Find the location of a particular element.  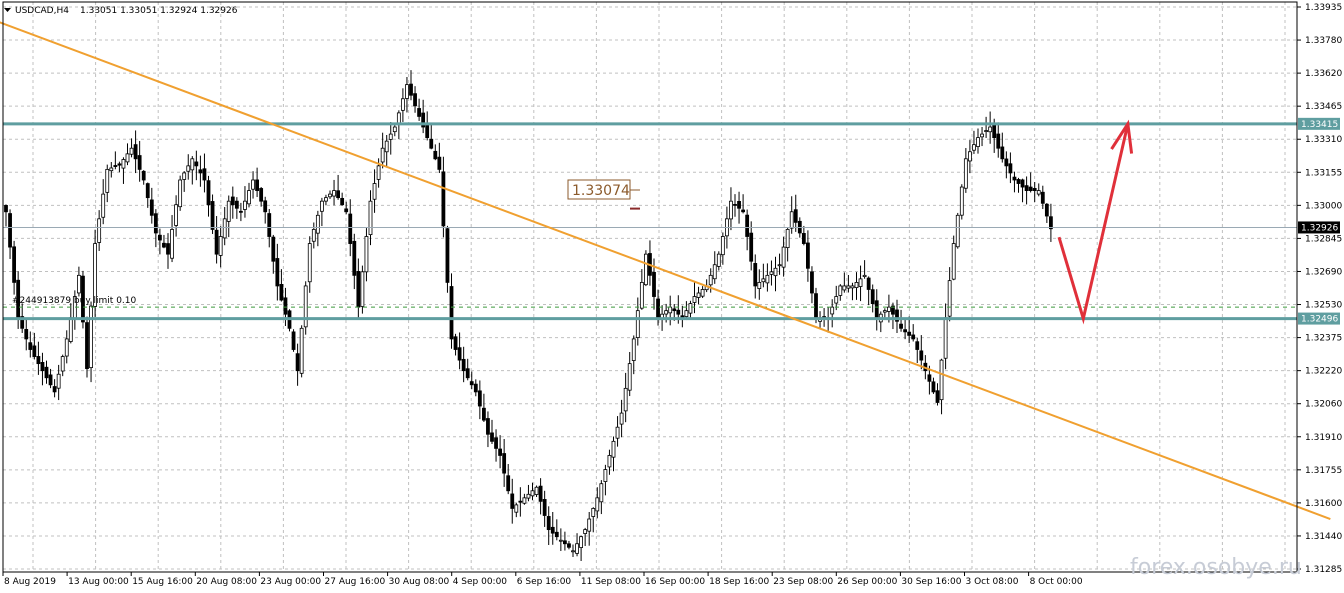

y-tick-label: 1.33620 is located at coordinates (1323, 74).